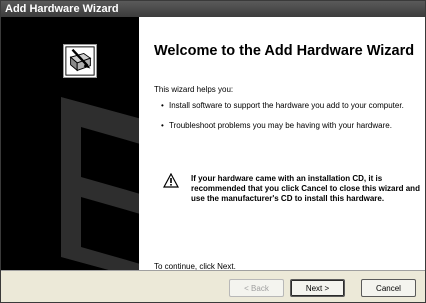 This screenshot has height=303, width=426. What do you see at coordinates (80, 61) in the screenshot?
I see `hardware-wizard-icon` at bounding box center [80, 61].